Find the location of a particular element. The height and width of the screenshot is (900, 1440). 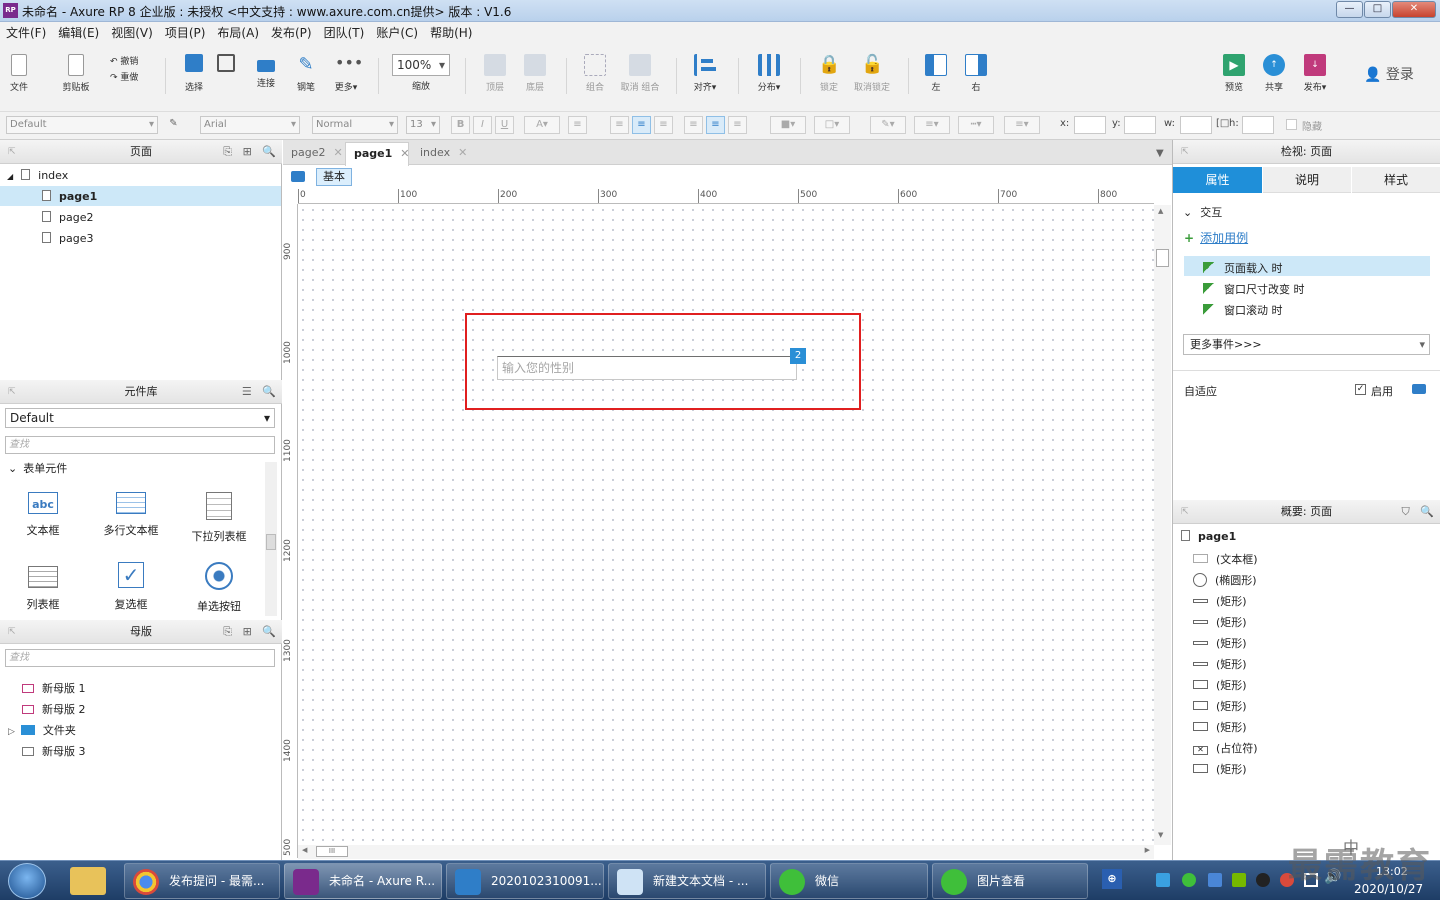

page-item-page1: page1 is located at coordinates (69, 196).